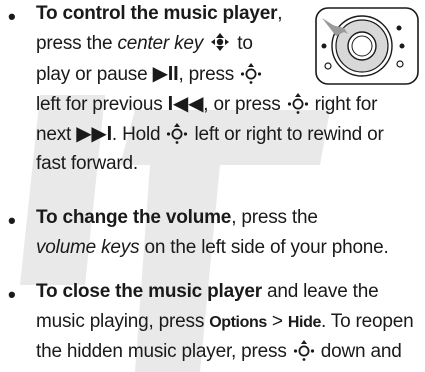 The height and width of the screenshot is (372, 425). I want to click on body-text: , press the, so click(274, 217).